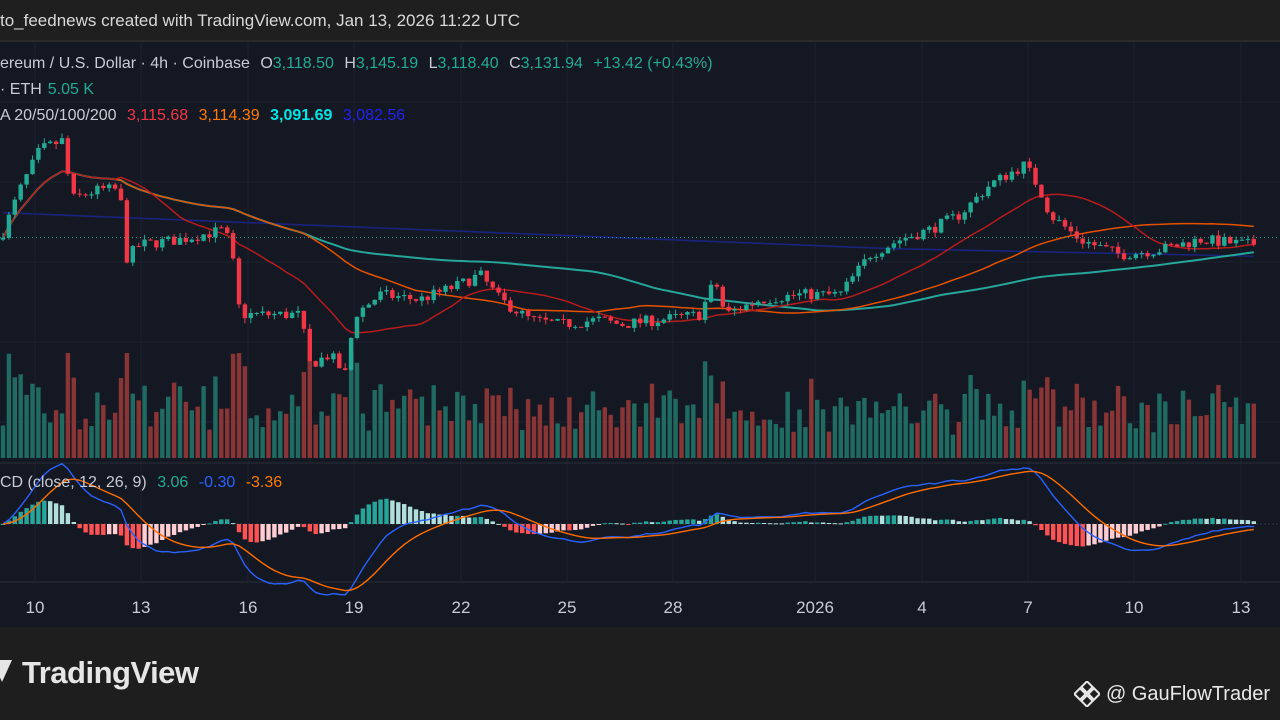 The width and height of the screenshot is (1280, 720). I want to click on high-value: 3,145.19, so click(387, 63).